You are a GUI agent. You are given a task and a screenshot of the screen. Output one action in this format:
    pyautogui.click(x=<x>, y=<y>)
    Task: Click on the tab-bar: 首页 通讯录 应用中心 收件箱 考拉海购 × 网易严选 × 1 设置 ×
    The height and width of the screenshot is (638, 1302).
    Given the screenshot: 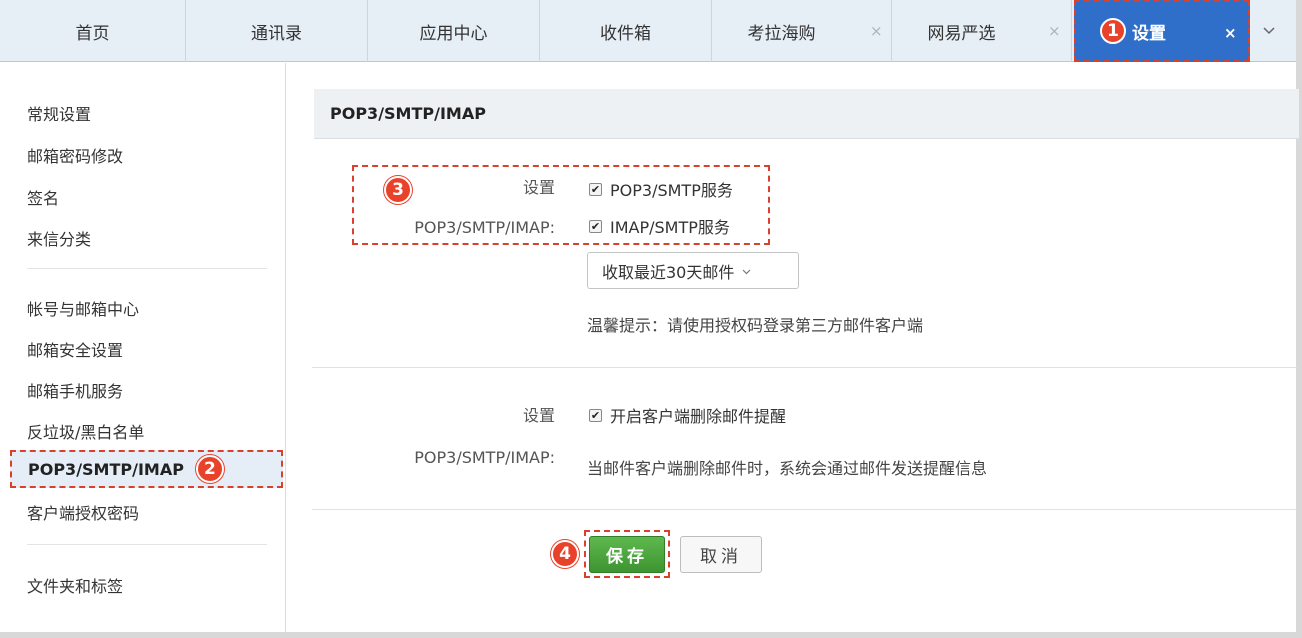 What is the action you would take?
    pyautogui.click(x=648, y=31)
    